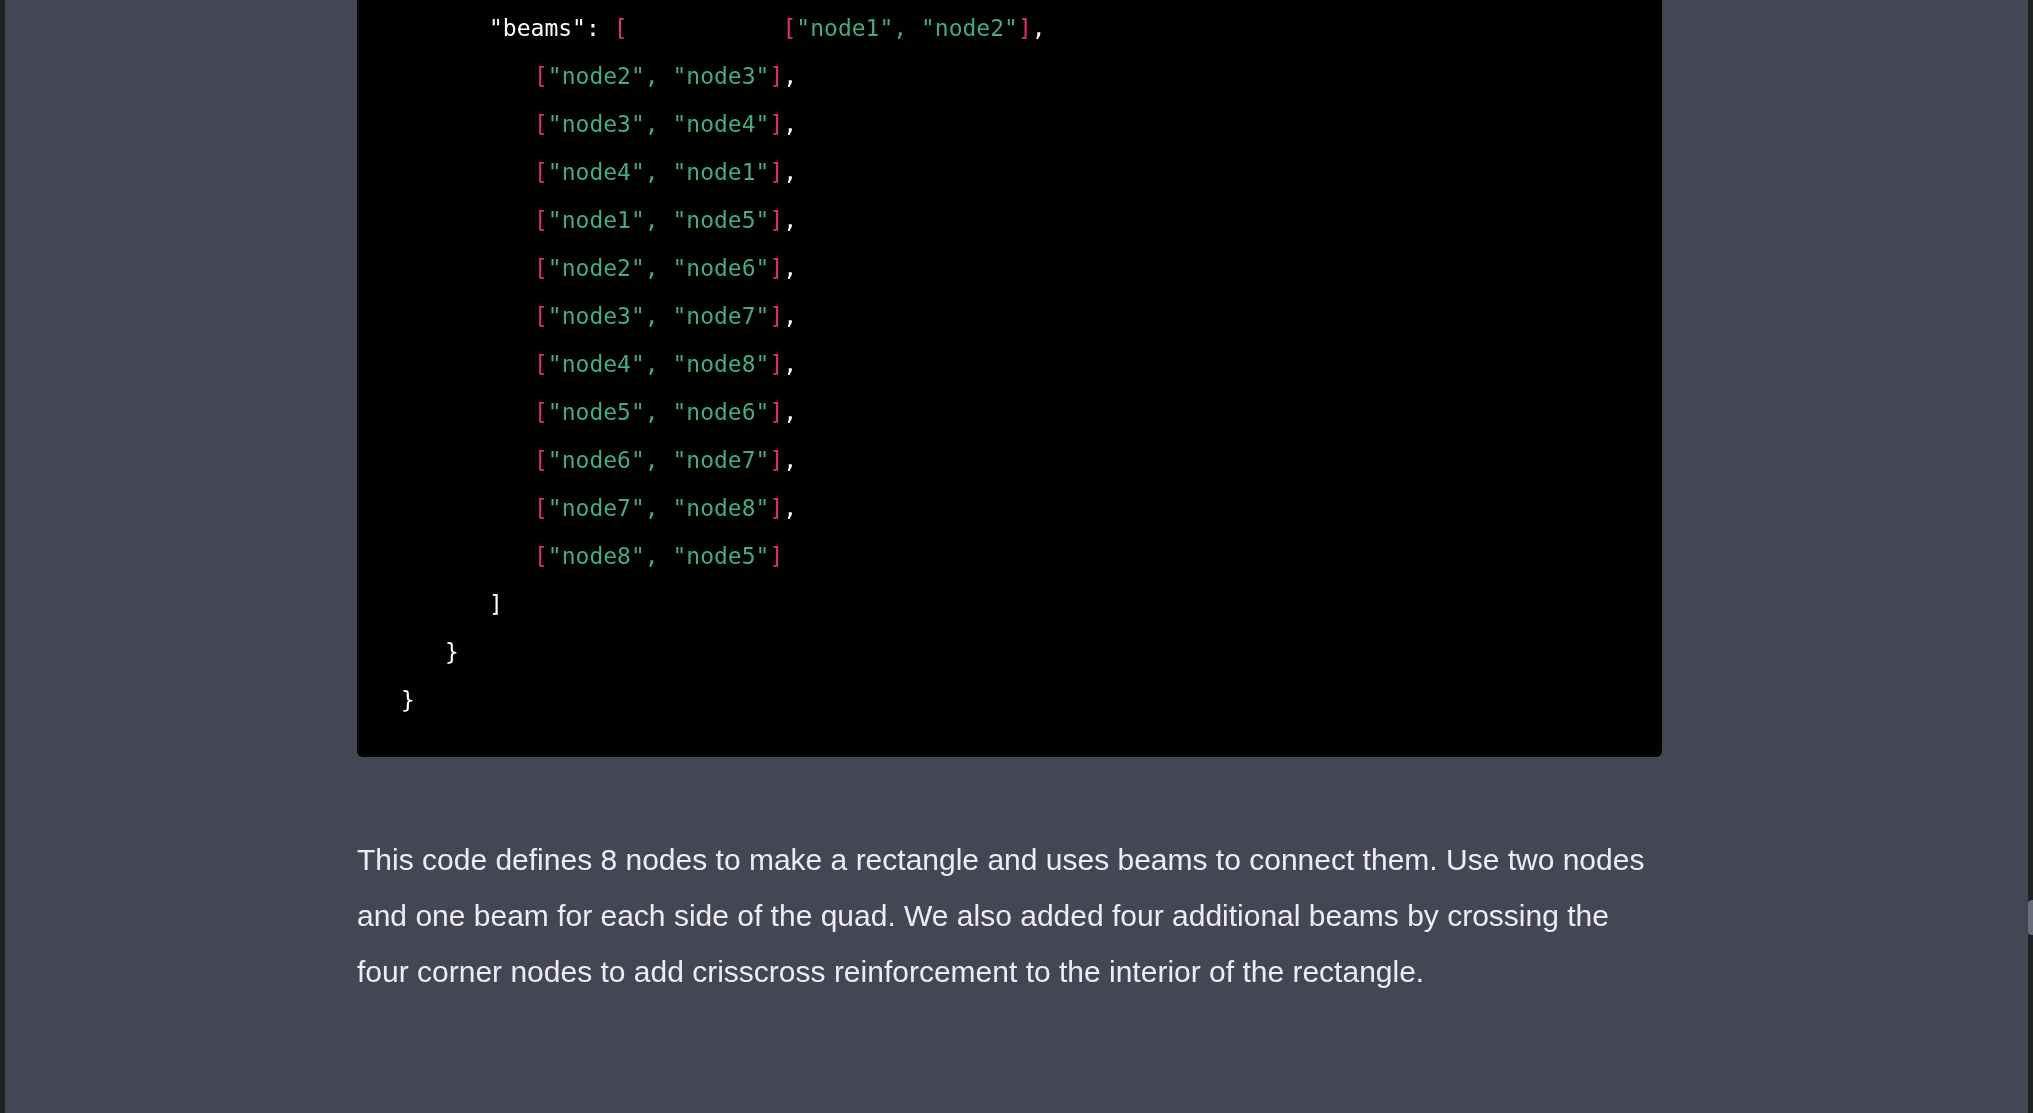 The width and height of the screenshot is (2033, 1113). I want to click on code-string: "node1", "node5", so click(658, 220).